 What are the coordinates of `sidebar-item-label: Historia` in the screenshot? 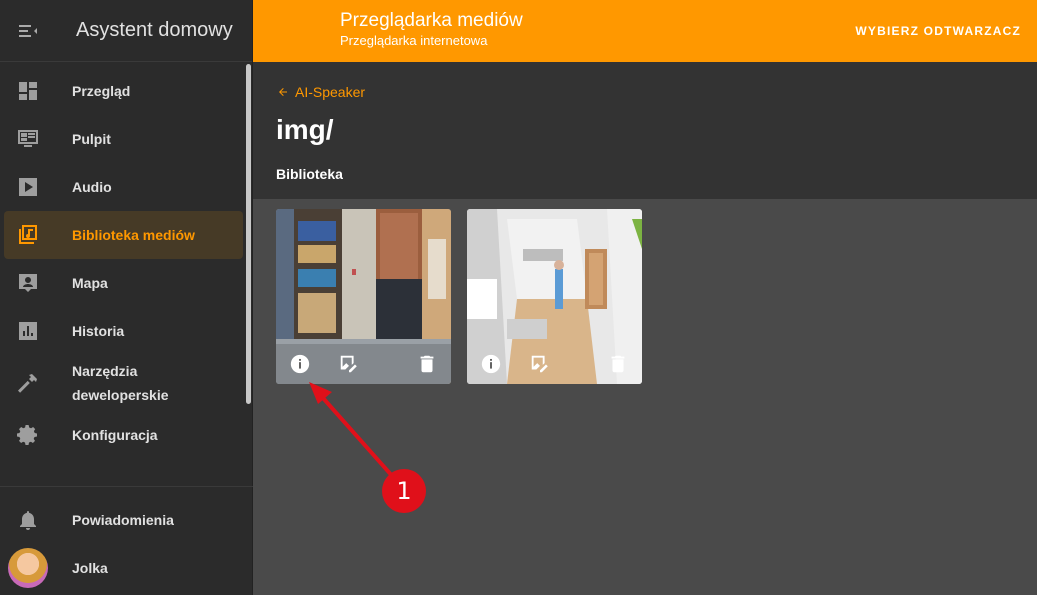 It's located at (98, 331).